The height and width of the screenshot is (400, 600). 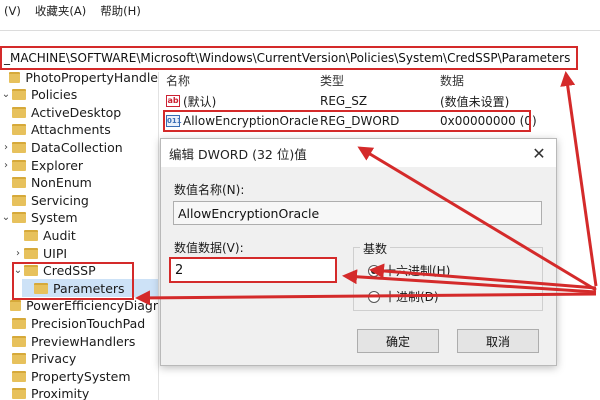 What do you see at coordinates (398, 341) in the screenshot?
I see `ok-button: 确定` at bounding box center [398, 341].